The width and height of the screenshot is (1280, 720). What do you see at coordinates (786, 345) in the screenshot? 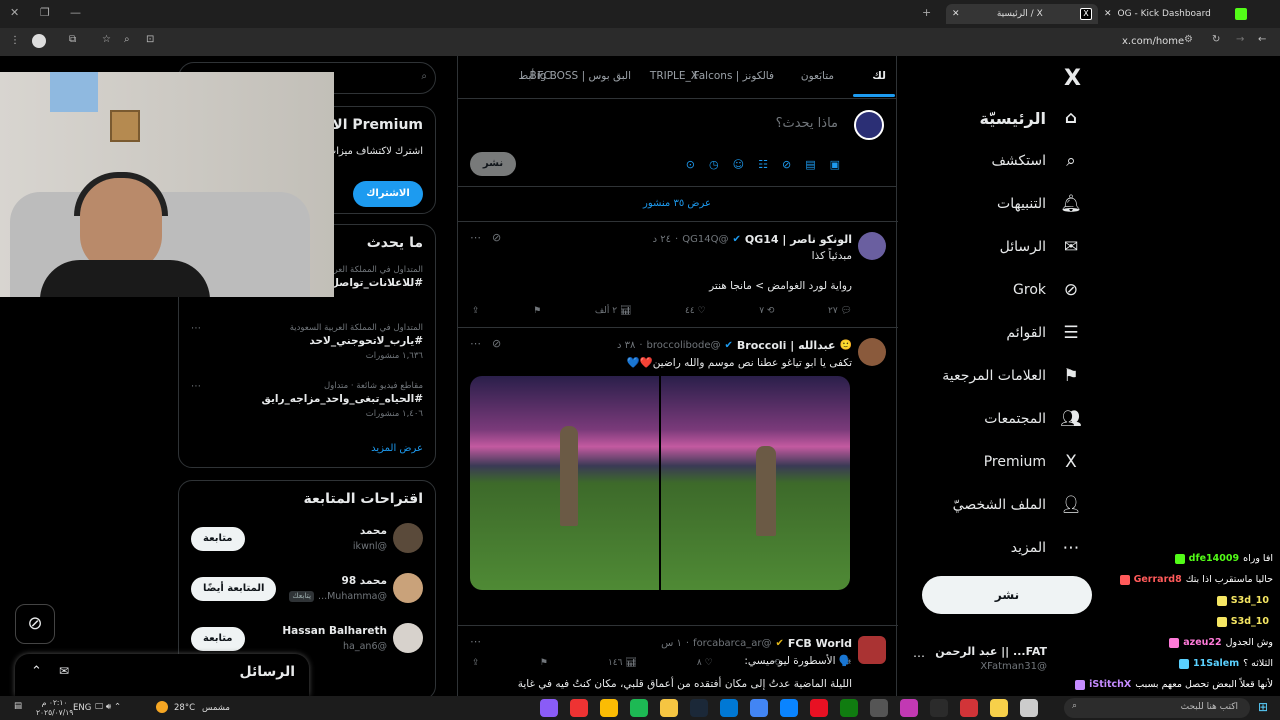
I see `tweet-author: عبدالله | Broccoli` at bounding box center [786, 345].